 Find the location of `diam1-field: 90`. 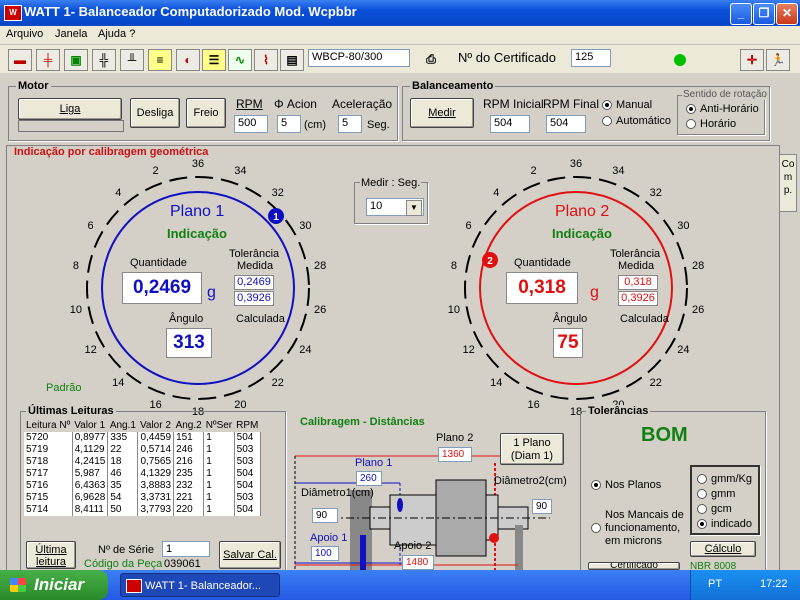

diam1-field: 90 is located at coordinates (325, 515).